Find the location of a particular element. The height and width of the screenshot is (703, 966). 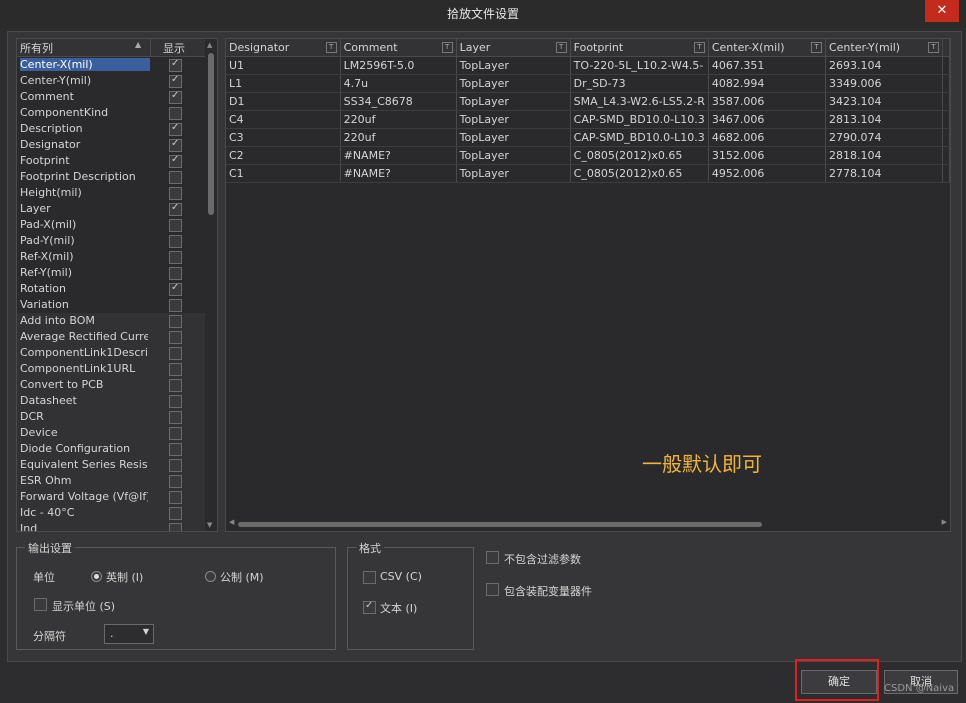

column-item: Convert to PCB is located at coordinates (117, 385).